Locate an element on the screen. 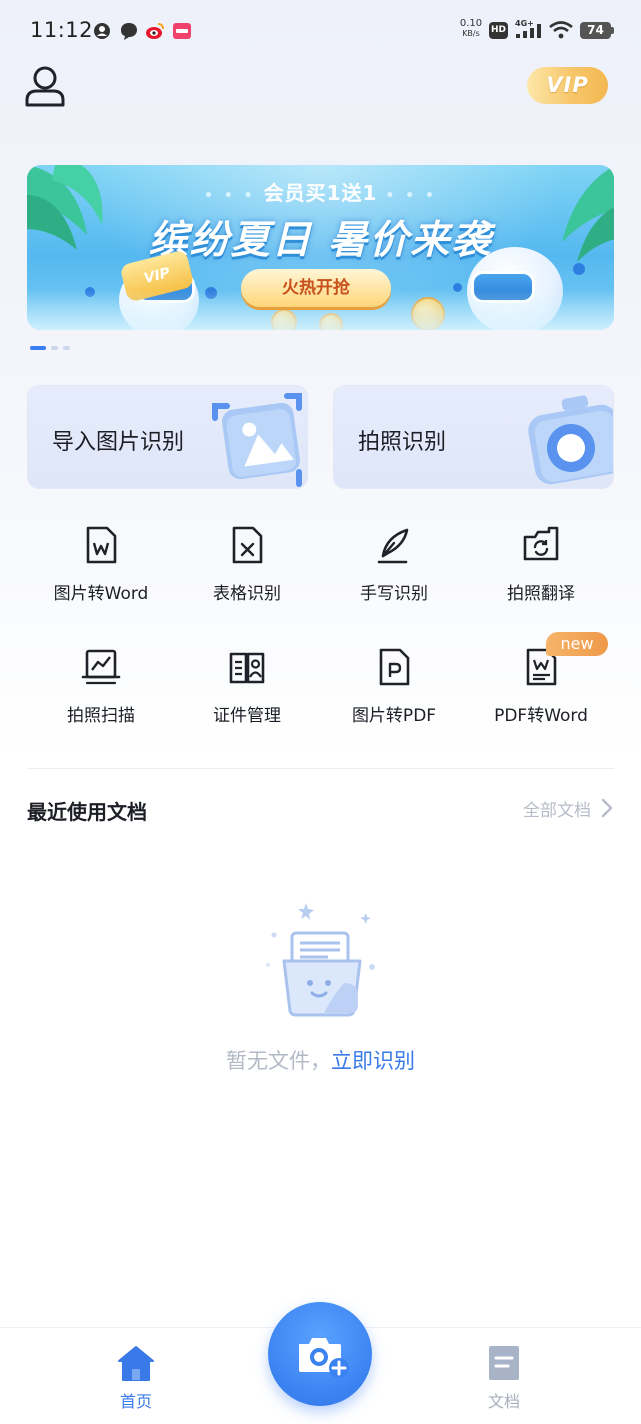  section-divider is located at coordinates (320, 768).